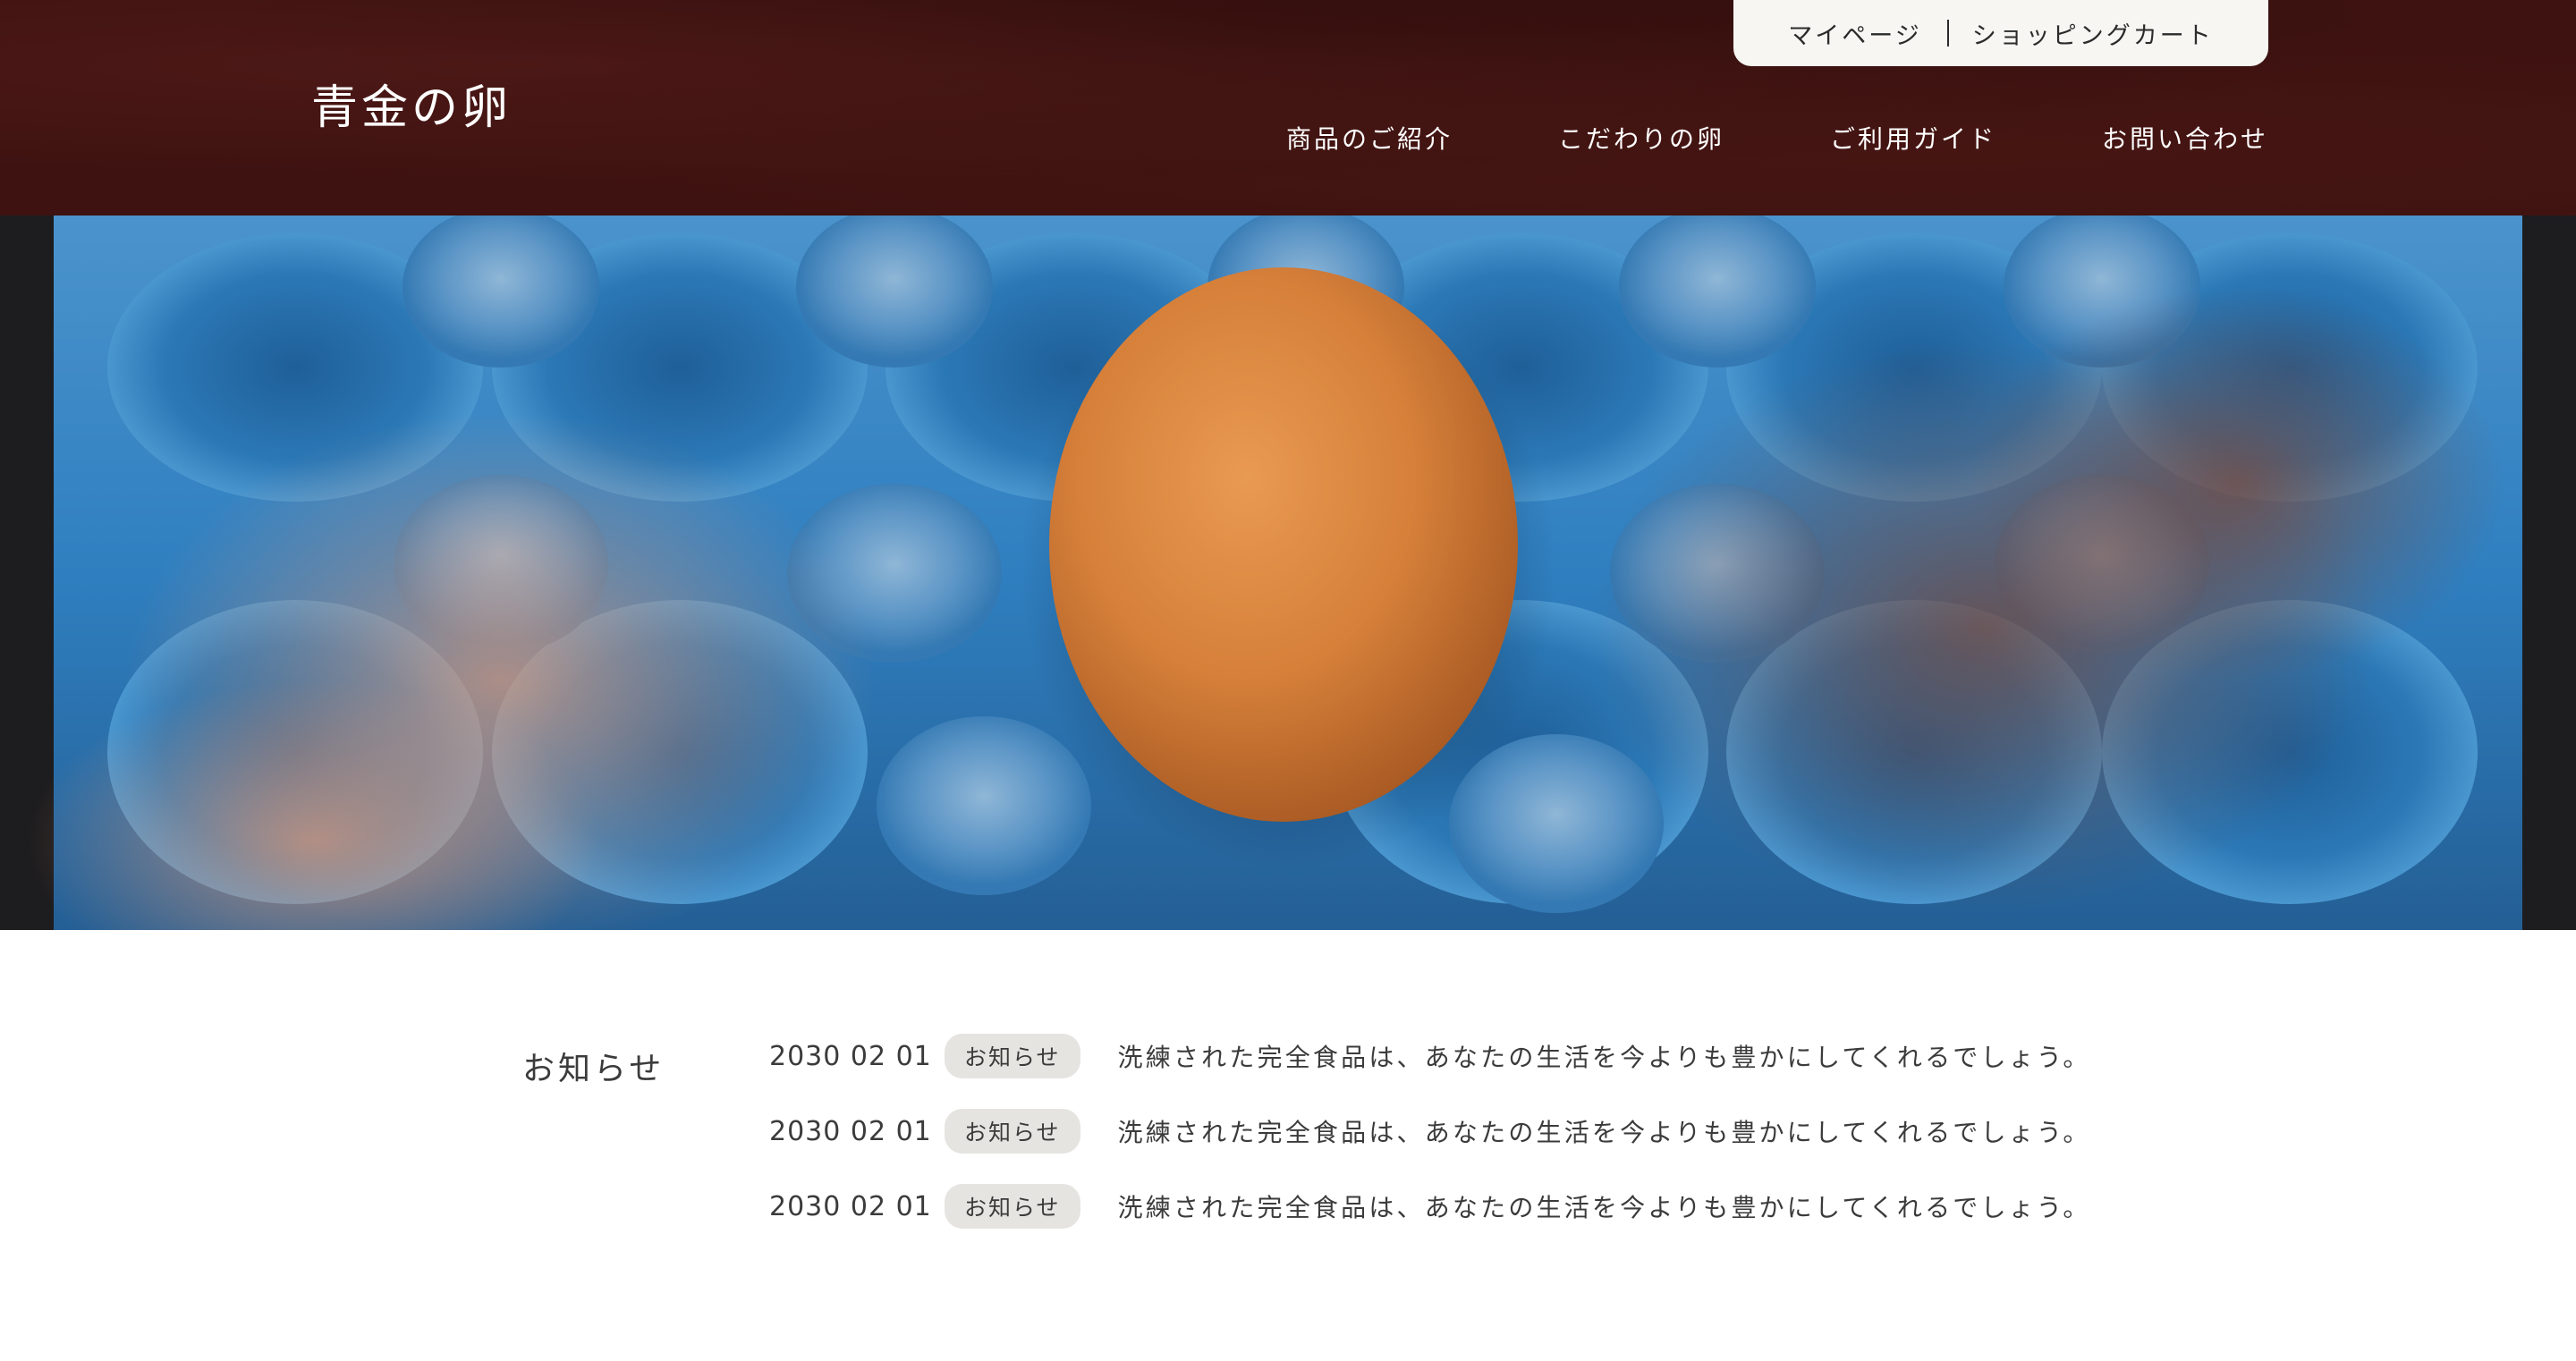 This screenshot has height=1361, width=2576. What do you see at coordinates (1913, 138) in the screenshot?
I see `nav-item-guide: ご利用ガイド` at bounding box center [1913, 138].